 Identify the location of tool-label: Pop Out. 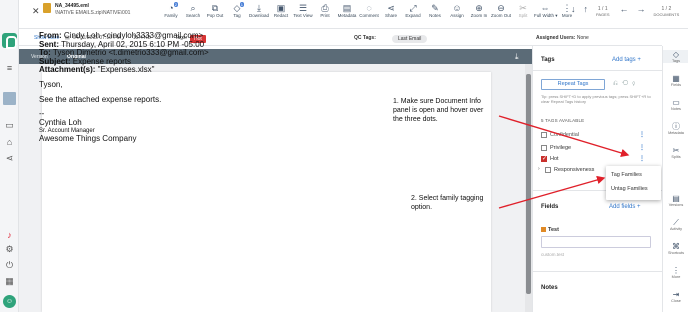
(215, 15).